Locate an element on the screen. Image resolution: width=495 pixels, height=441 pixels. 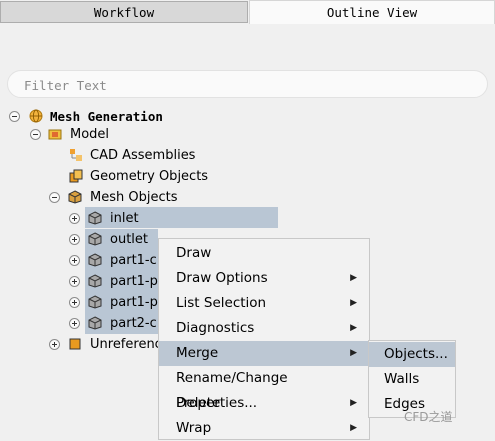
menu-item-label: Merge is located at coordinates (197, 353).